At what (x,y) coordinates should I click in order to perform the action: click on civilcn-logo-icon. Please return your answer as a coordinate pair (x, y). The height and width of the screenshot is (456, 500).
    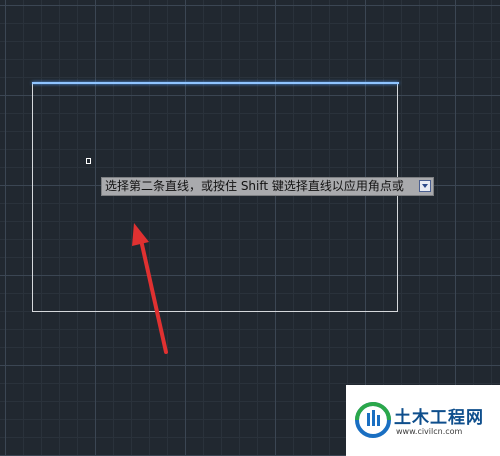
    Looking at the image, I should click on (373, 420).